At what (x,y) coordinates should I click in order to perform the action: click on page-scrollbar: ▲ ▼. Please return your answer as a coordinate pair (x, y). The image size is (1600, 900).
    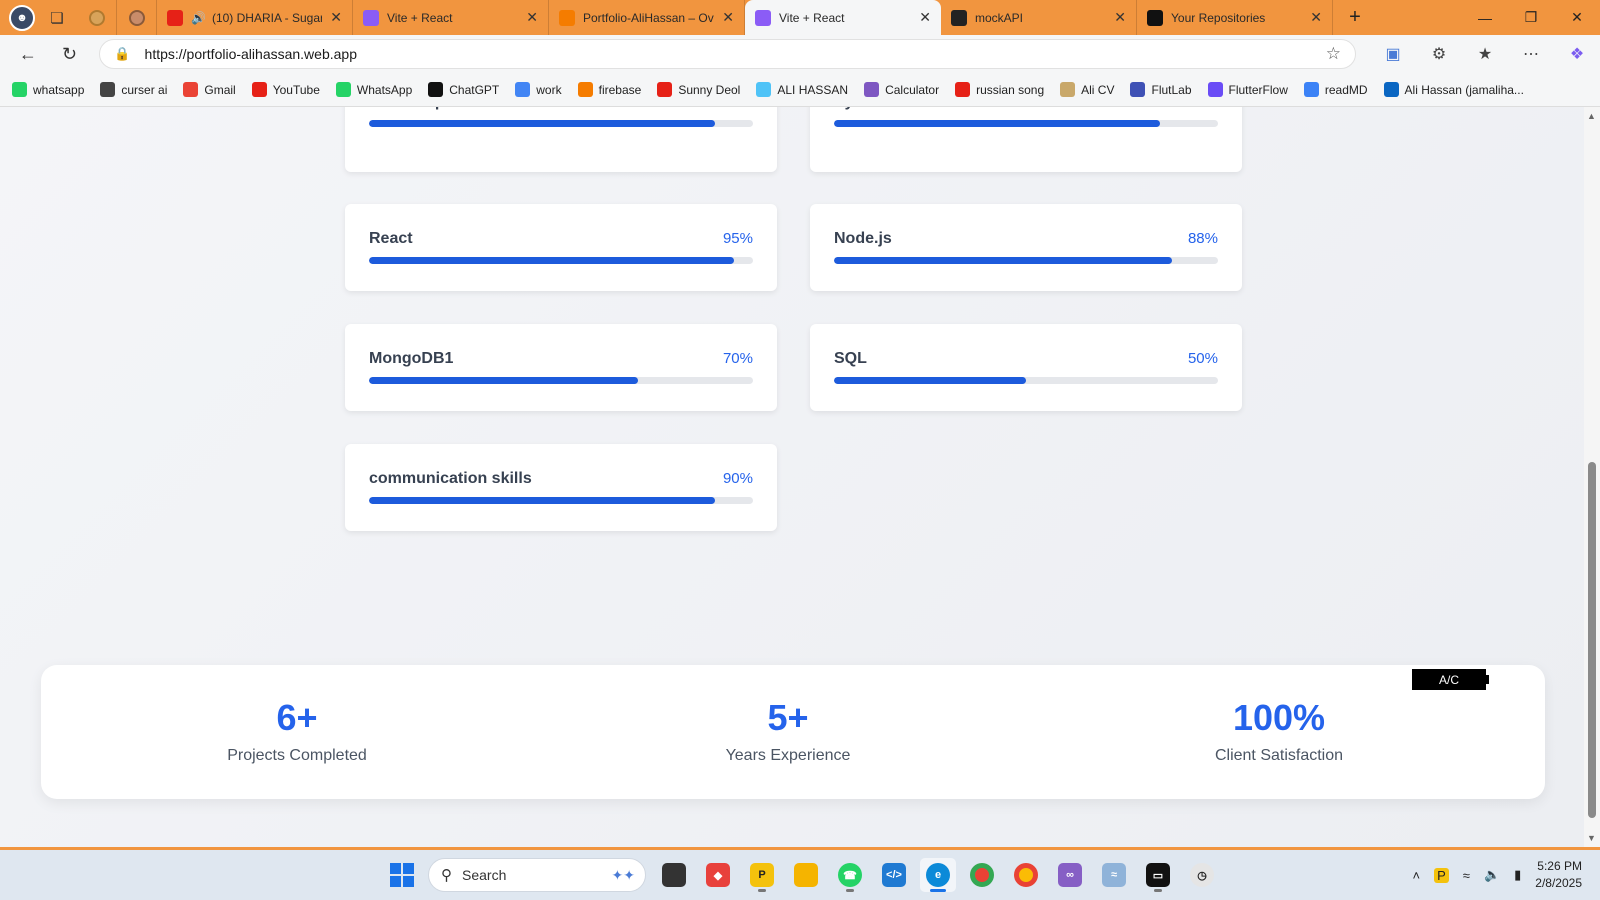
    Looking at the image, I should click on (1592, 477).